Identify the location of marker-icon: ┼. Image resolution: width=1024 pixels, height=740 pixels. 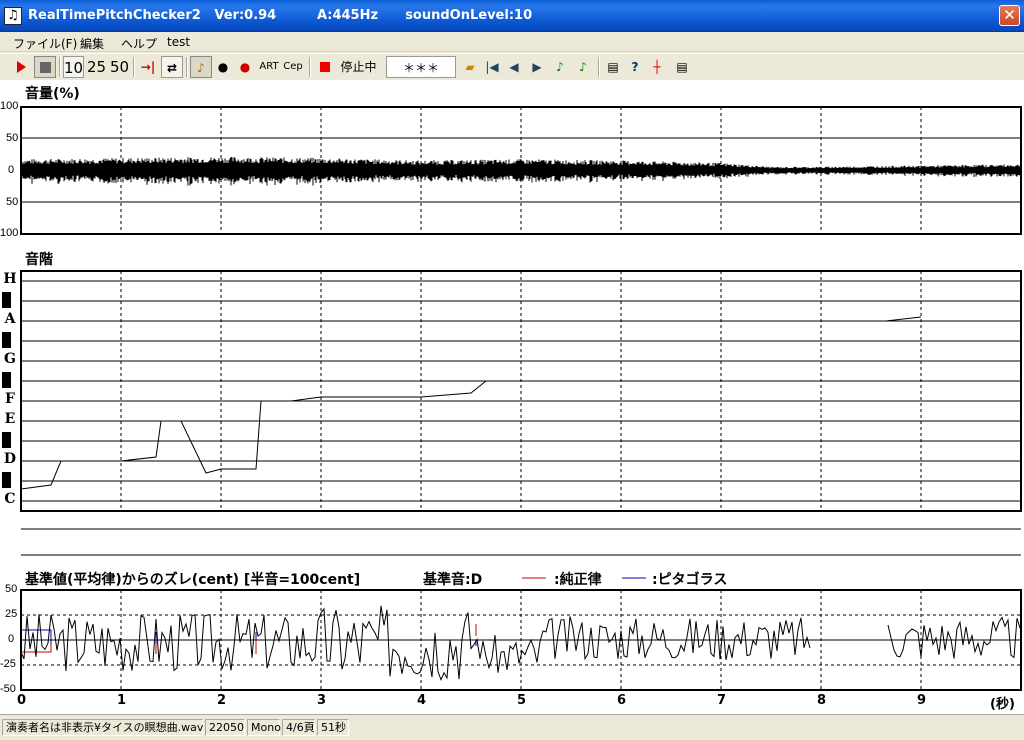
(657, 67).